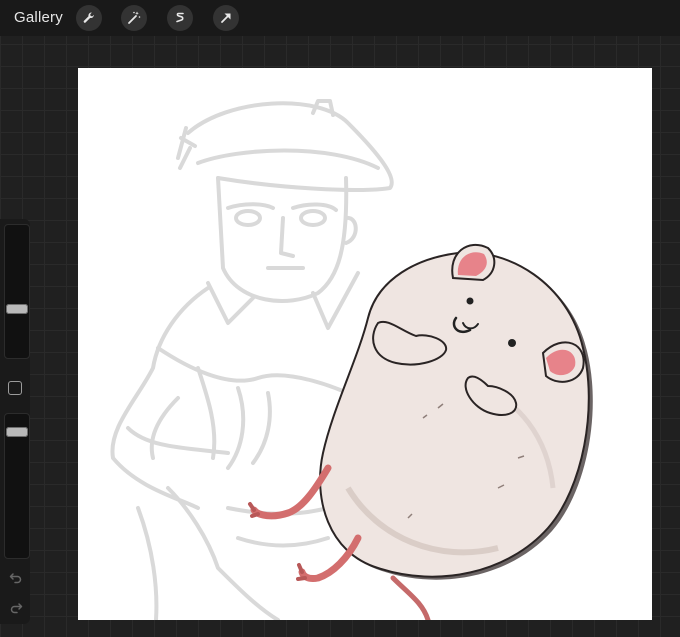  I want to click on actions-button, so click(89, 18).